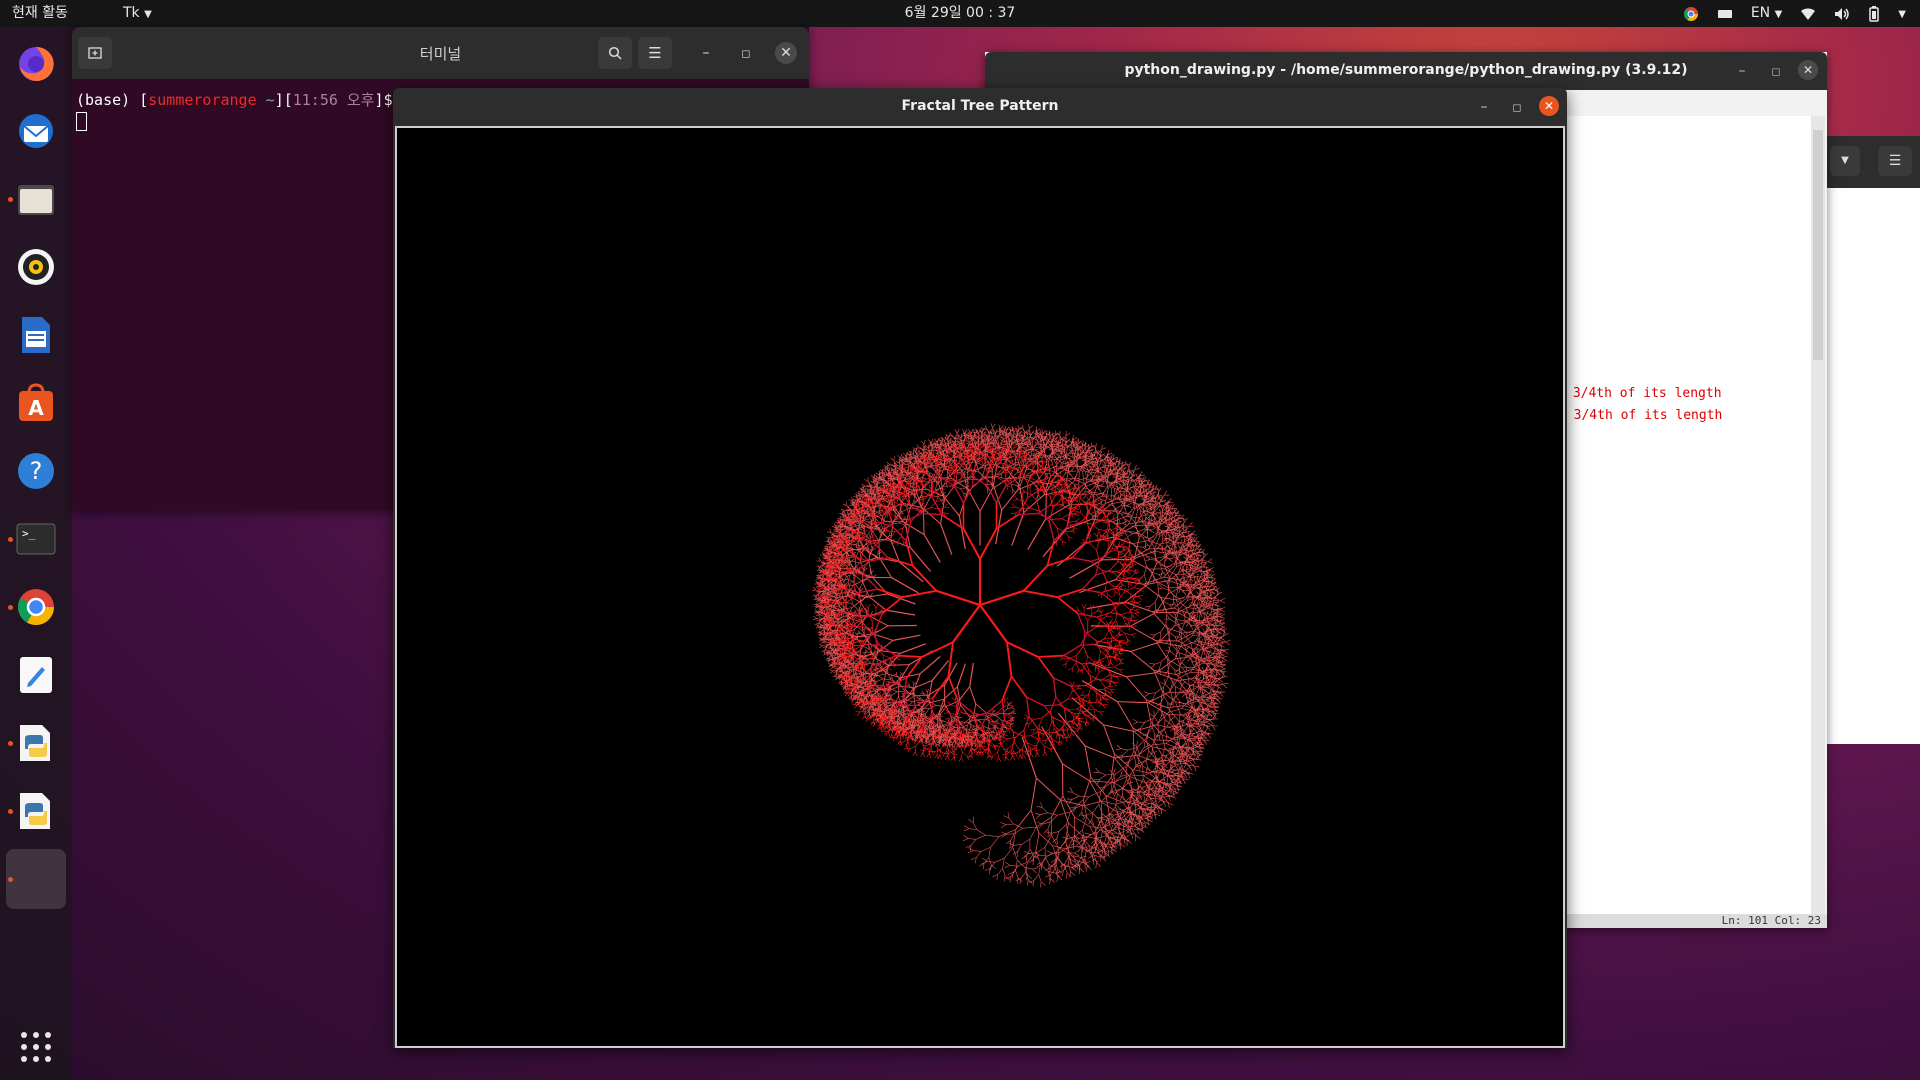  I want to click on running-indicator, so click(10, 811).